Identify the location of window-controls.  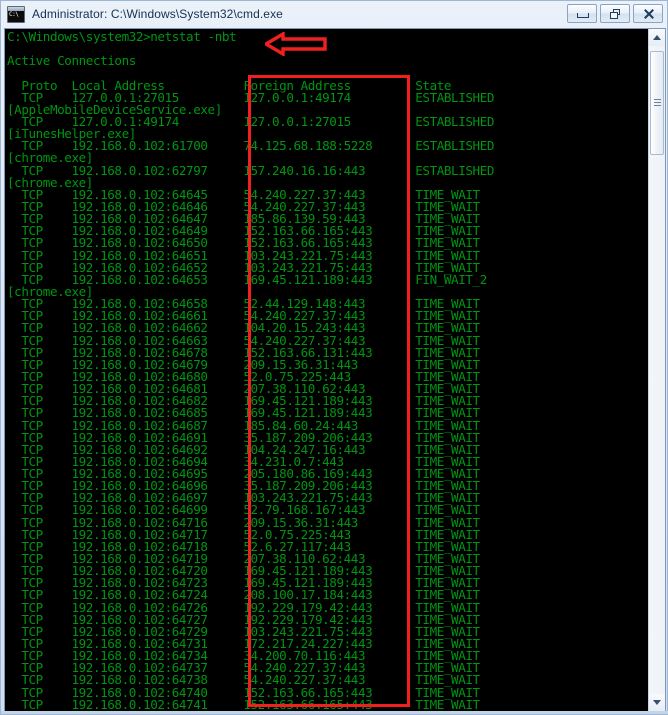
(615, 13).